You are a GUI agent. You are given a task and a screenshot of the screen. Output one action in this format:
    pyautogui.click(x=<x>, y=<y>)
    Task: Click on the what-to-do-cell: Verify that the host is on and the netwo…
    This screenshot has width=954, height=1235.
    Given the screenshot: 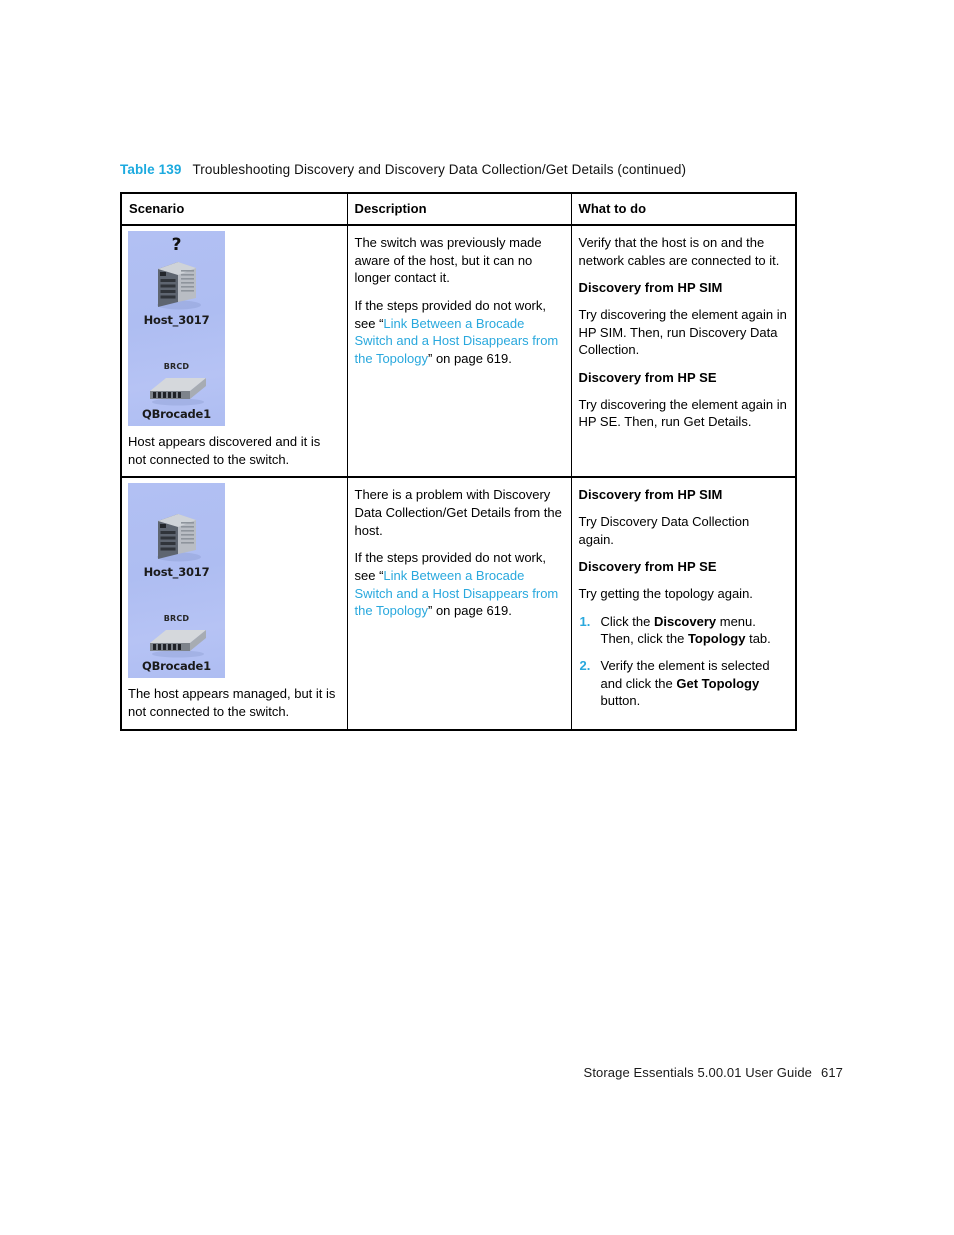 What is the action you would take?
    pyautogui.click(x=683, y=351)
    